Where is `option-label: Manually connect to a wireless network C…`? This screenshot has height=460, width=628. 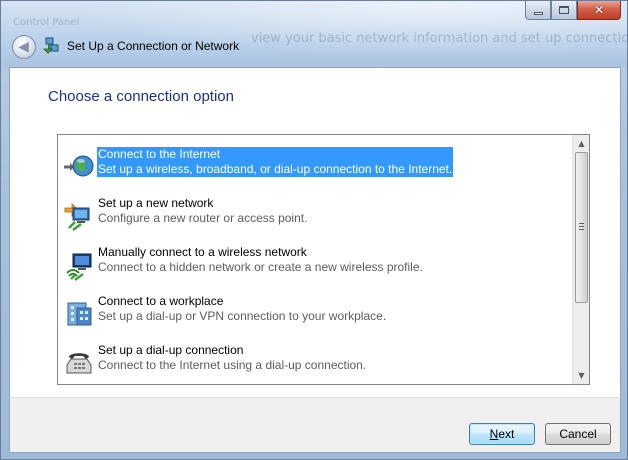 option-label: Manually connect to a wireless network C… is located at coordinates (260, 260).